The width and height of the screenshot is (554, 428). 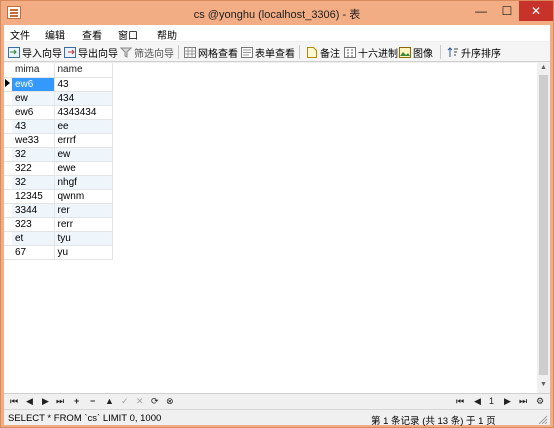 What do you see at coordinates (70, 52) in the screenshot?
I see `export-icon` at bounding box center [70, 52].